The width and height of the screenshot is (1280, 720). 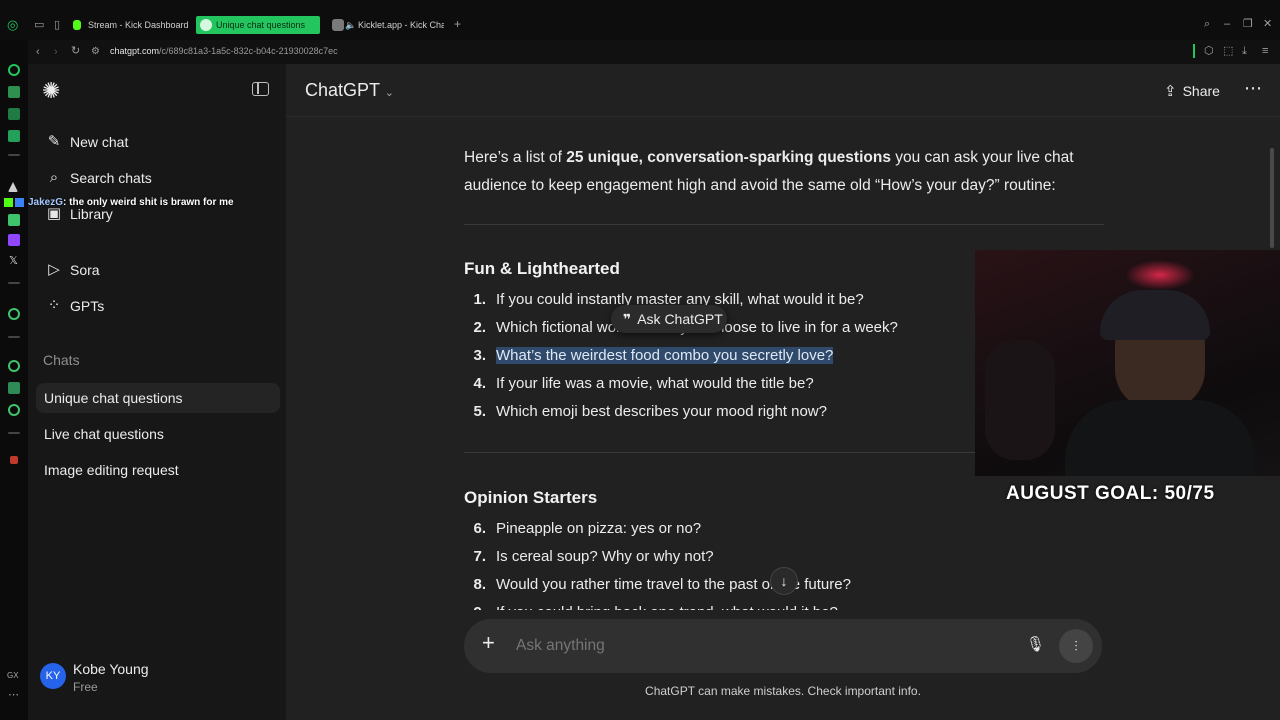 What do you see at coordinates (261, 25) in the screenshot?
I see `tab-label: Unique chat questions` at bounding box center [261, 25].